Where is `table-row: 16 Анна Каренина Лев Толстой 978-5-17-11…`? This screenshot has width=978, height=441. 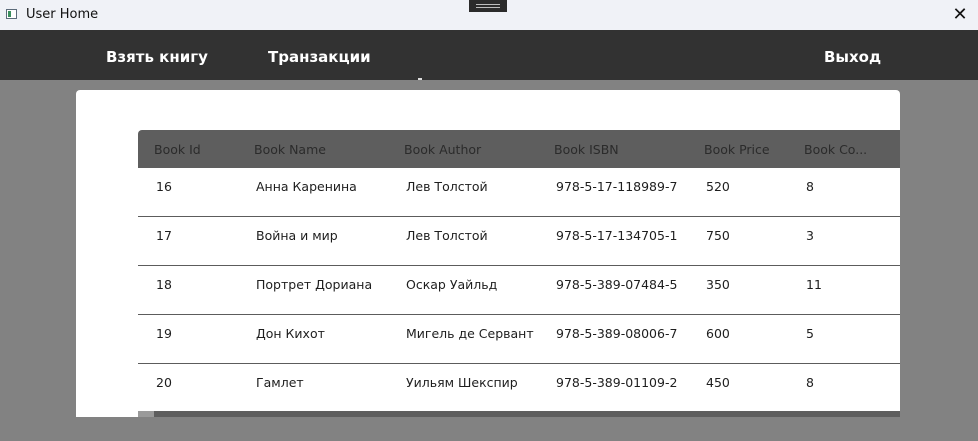
table-row: 16 Анна Каренина Лев Толстой 978-5-17-11… is located at coordinates (519, 192).